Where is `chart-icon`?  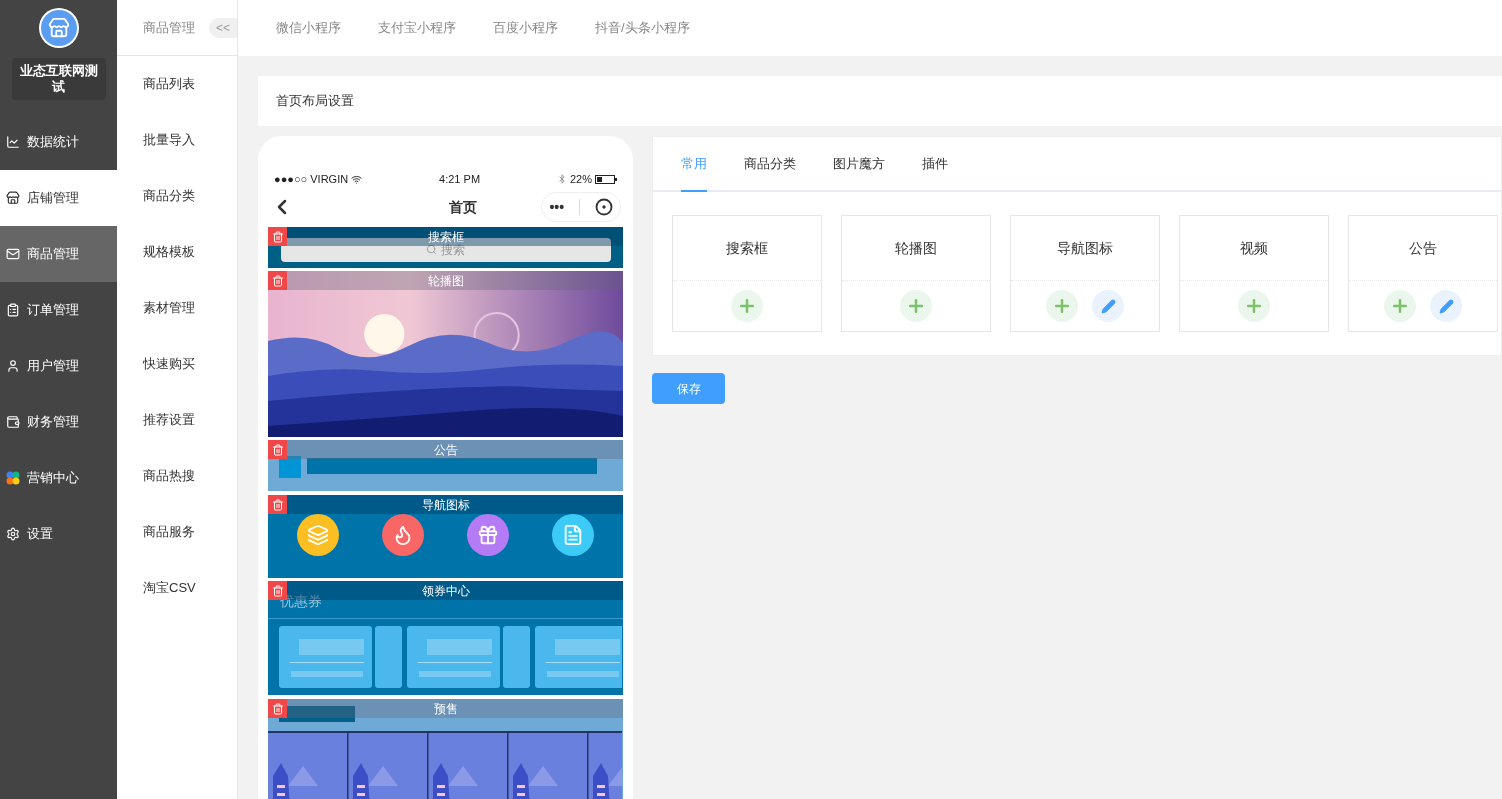
chart-icon is located at coordinates (13, 142).